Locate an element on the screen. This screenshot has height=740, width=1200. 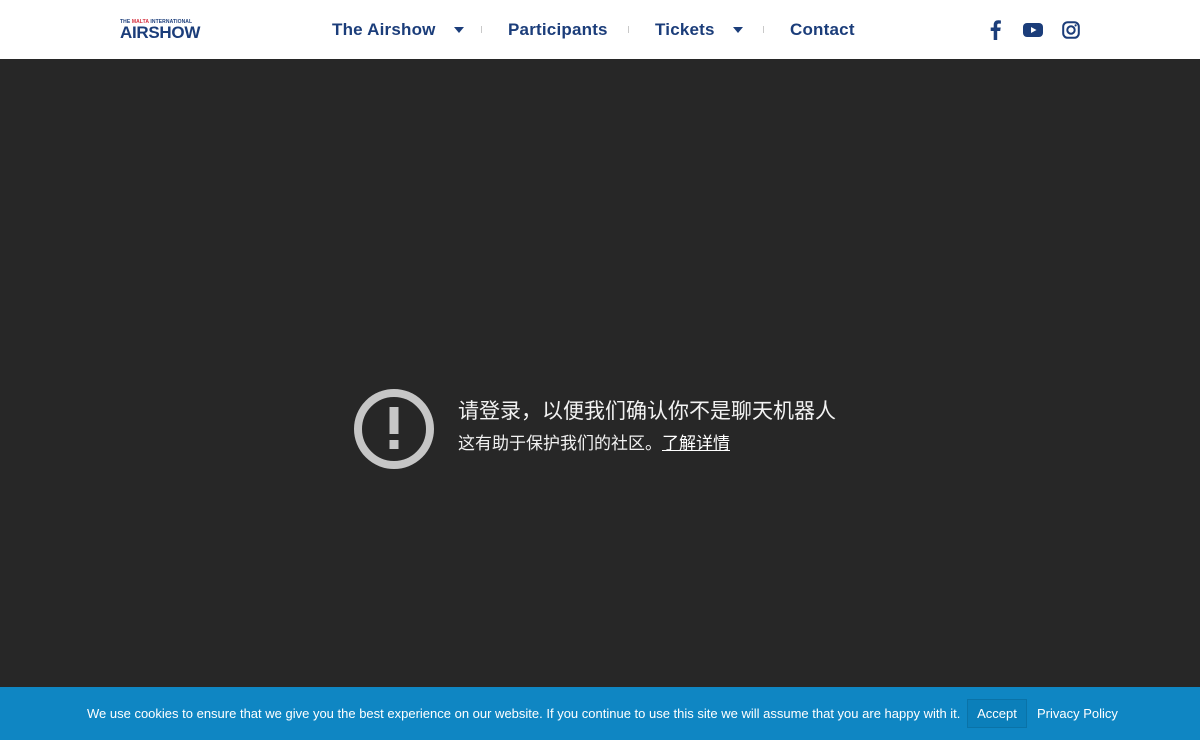
nav-item-the-airshow: The Airshow is located at coordinates (398, 30).